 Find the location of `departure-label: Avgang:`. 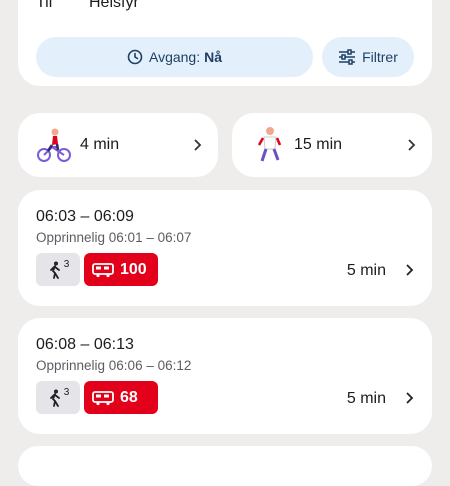

departure-label: Avgang: is located at coordinates (174, 57).